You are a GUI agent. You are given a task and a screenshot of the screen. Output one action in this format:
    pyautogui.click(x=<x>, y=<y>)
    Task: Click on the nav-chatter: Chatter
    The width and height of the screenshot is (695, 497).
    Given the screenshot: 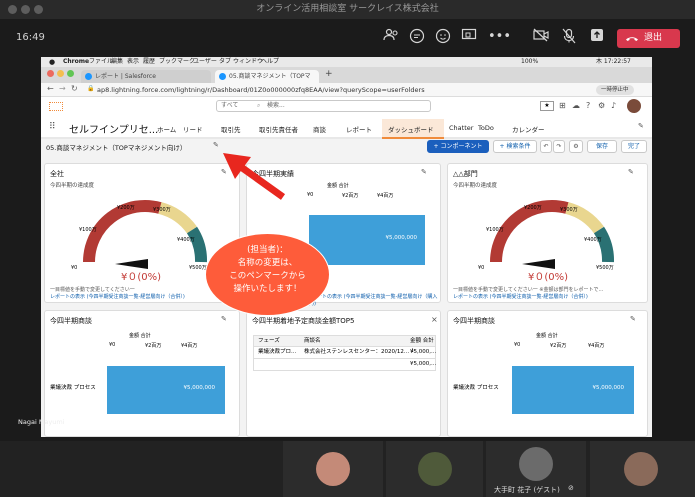 What is the action you would take?
    pyautogui.click(x=461, y=128)
    